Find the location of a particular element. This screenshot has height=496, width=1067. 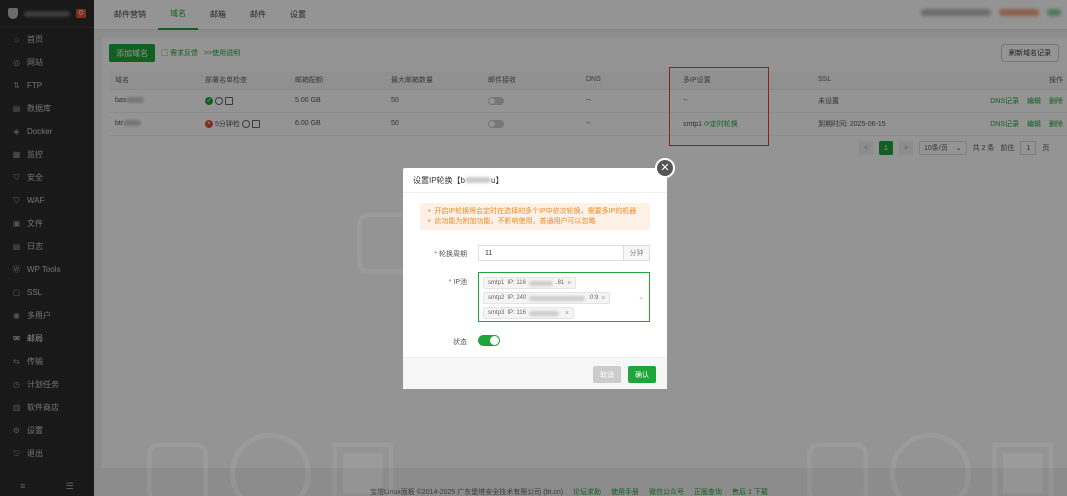

dialog-title-prefix: 设置IP轮换【b is located at coordinates (439, 180).